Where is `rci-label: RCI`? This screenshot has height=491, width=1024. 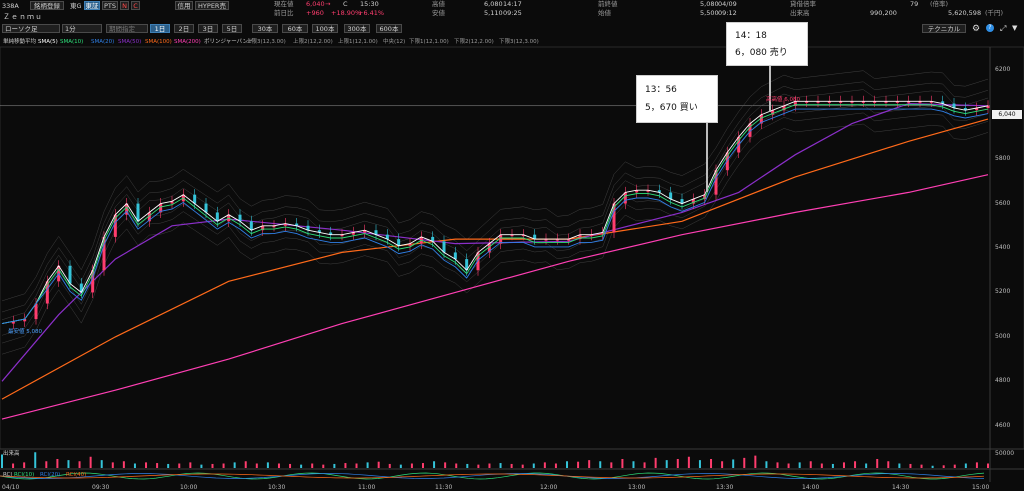 rci-label: RCI is located at coordinates (8, 475).